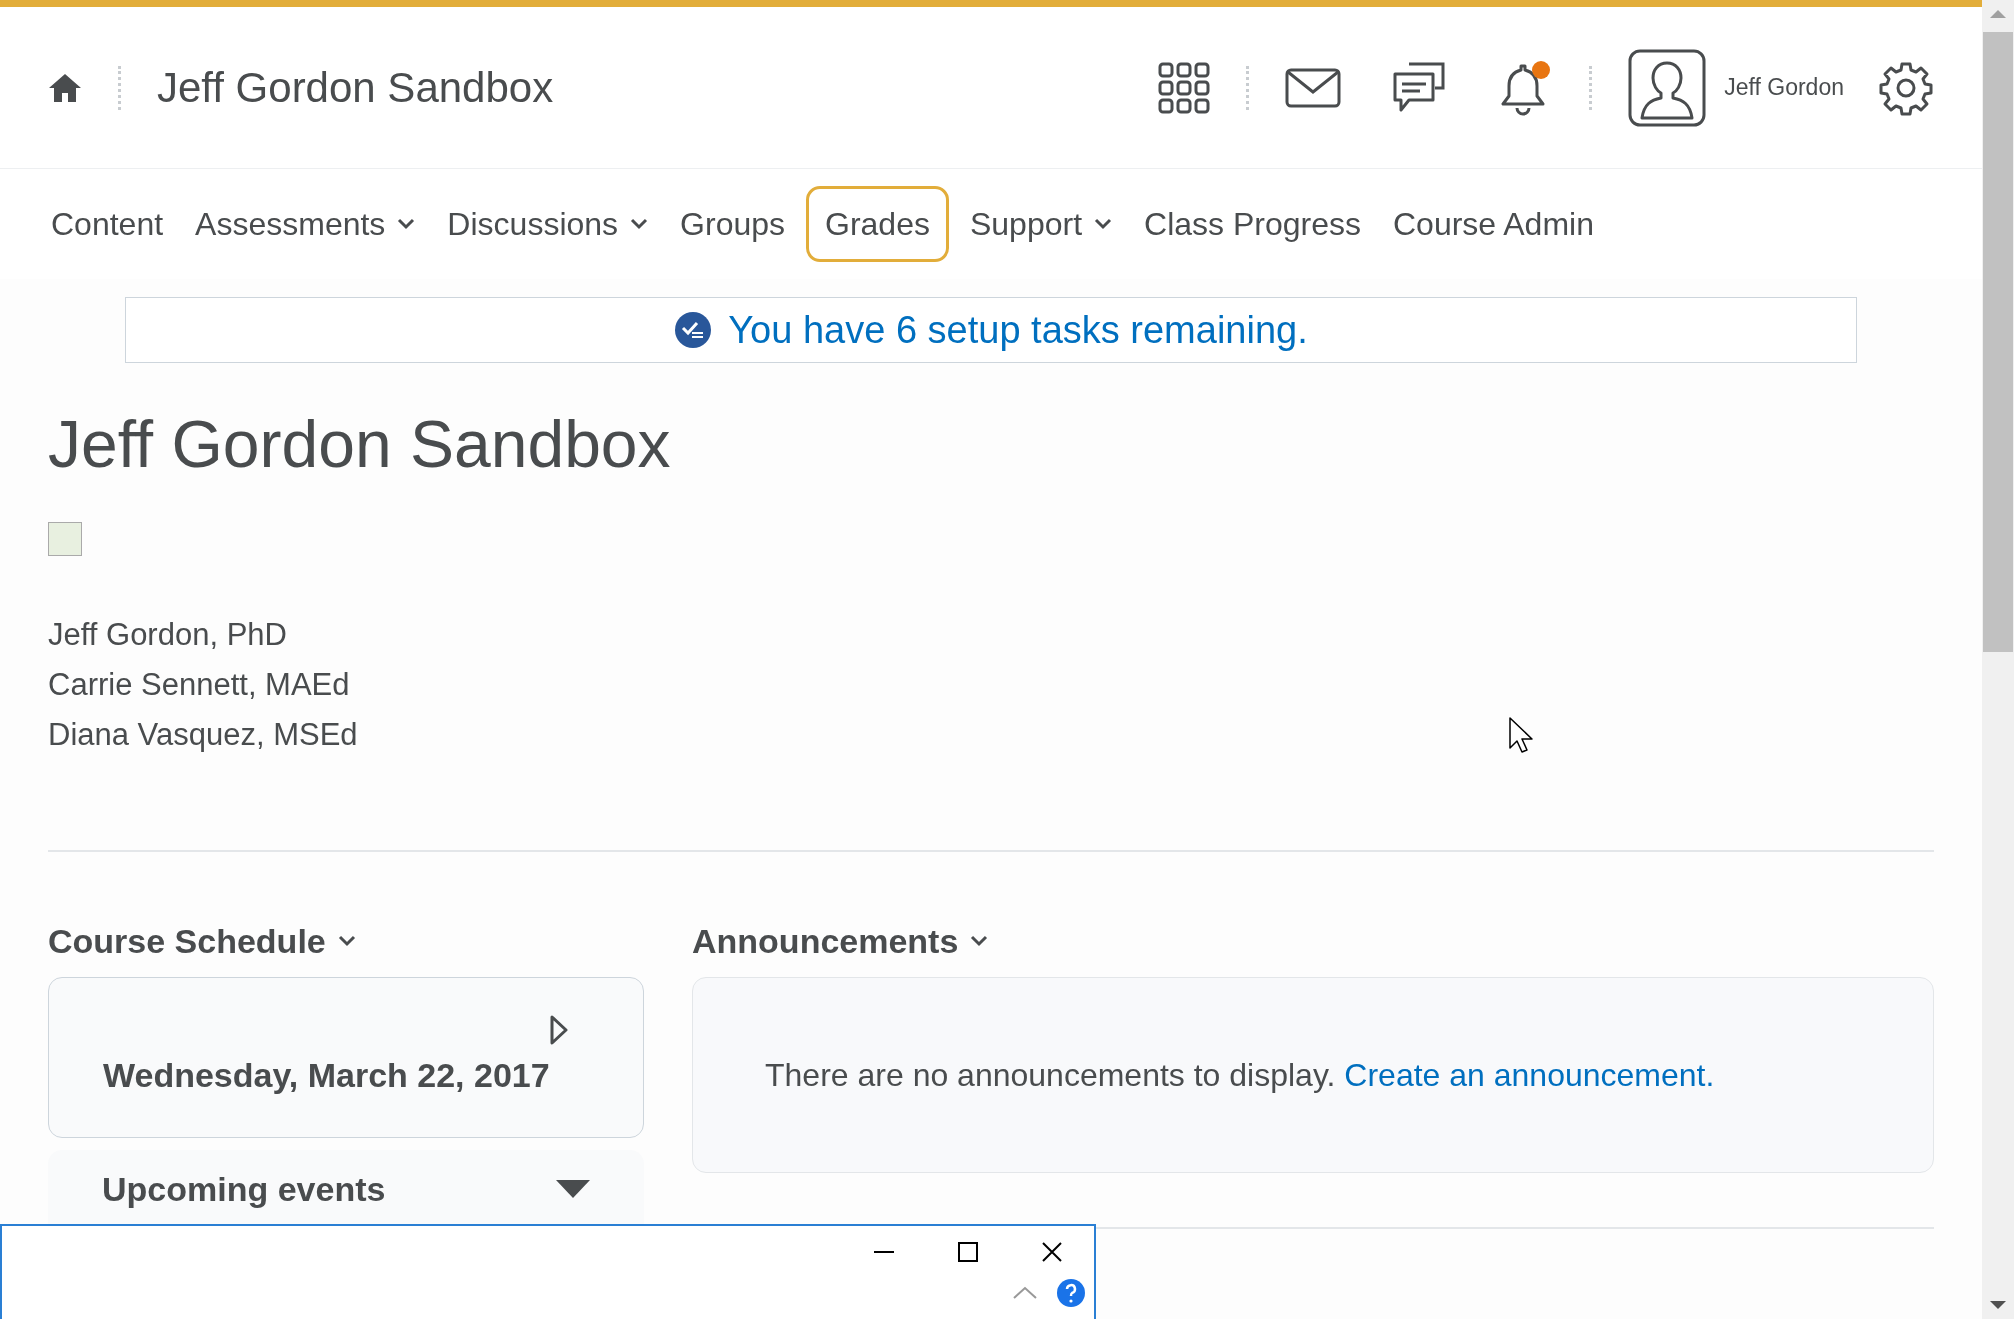 The image size is (2014, 1319). I want to click on mail-icon, so click(1313, 87).